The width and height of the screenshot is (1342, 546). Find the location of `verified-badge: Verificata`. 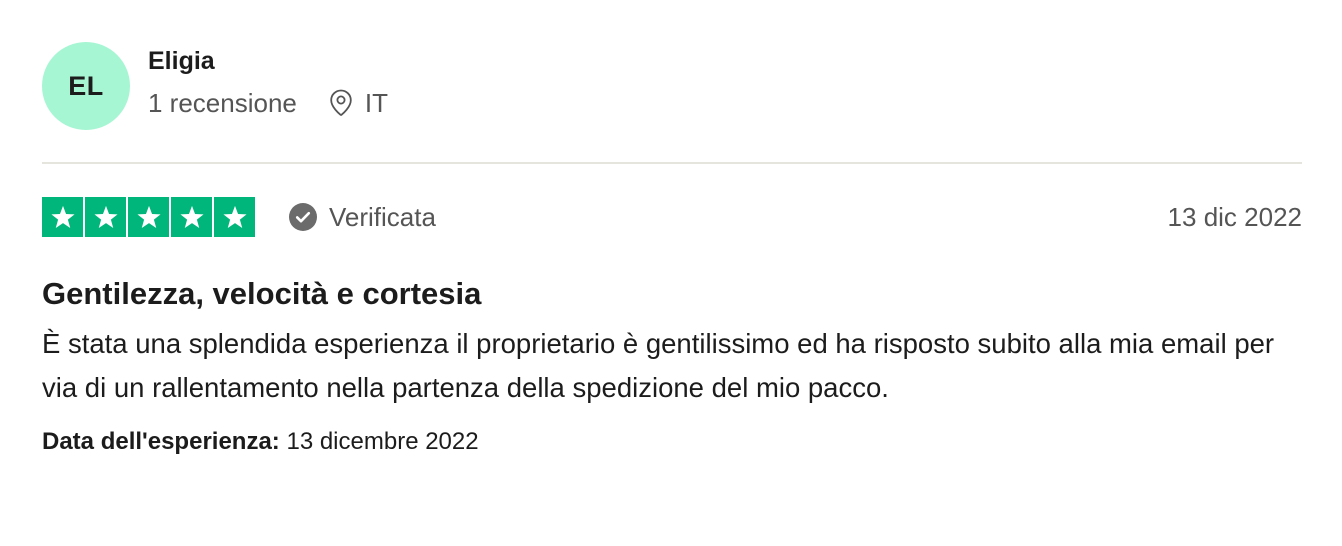

verified-badge: Verificata is located at coordinates (362, 217).